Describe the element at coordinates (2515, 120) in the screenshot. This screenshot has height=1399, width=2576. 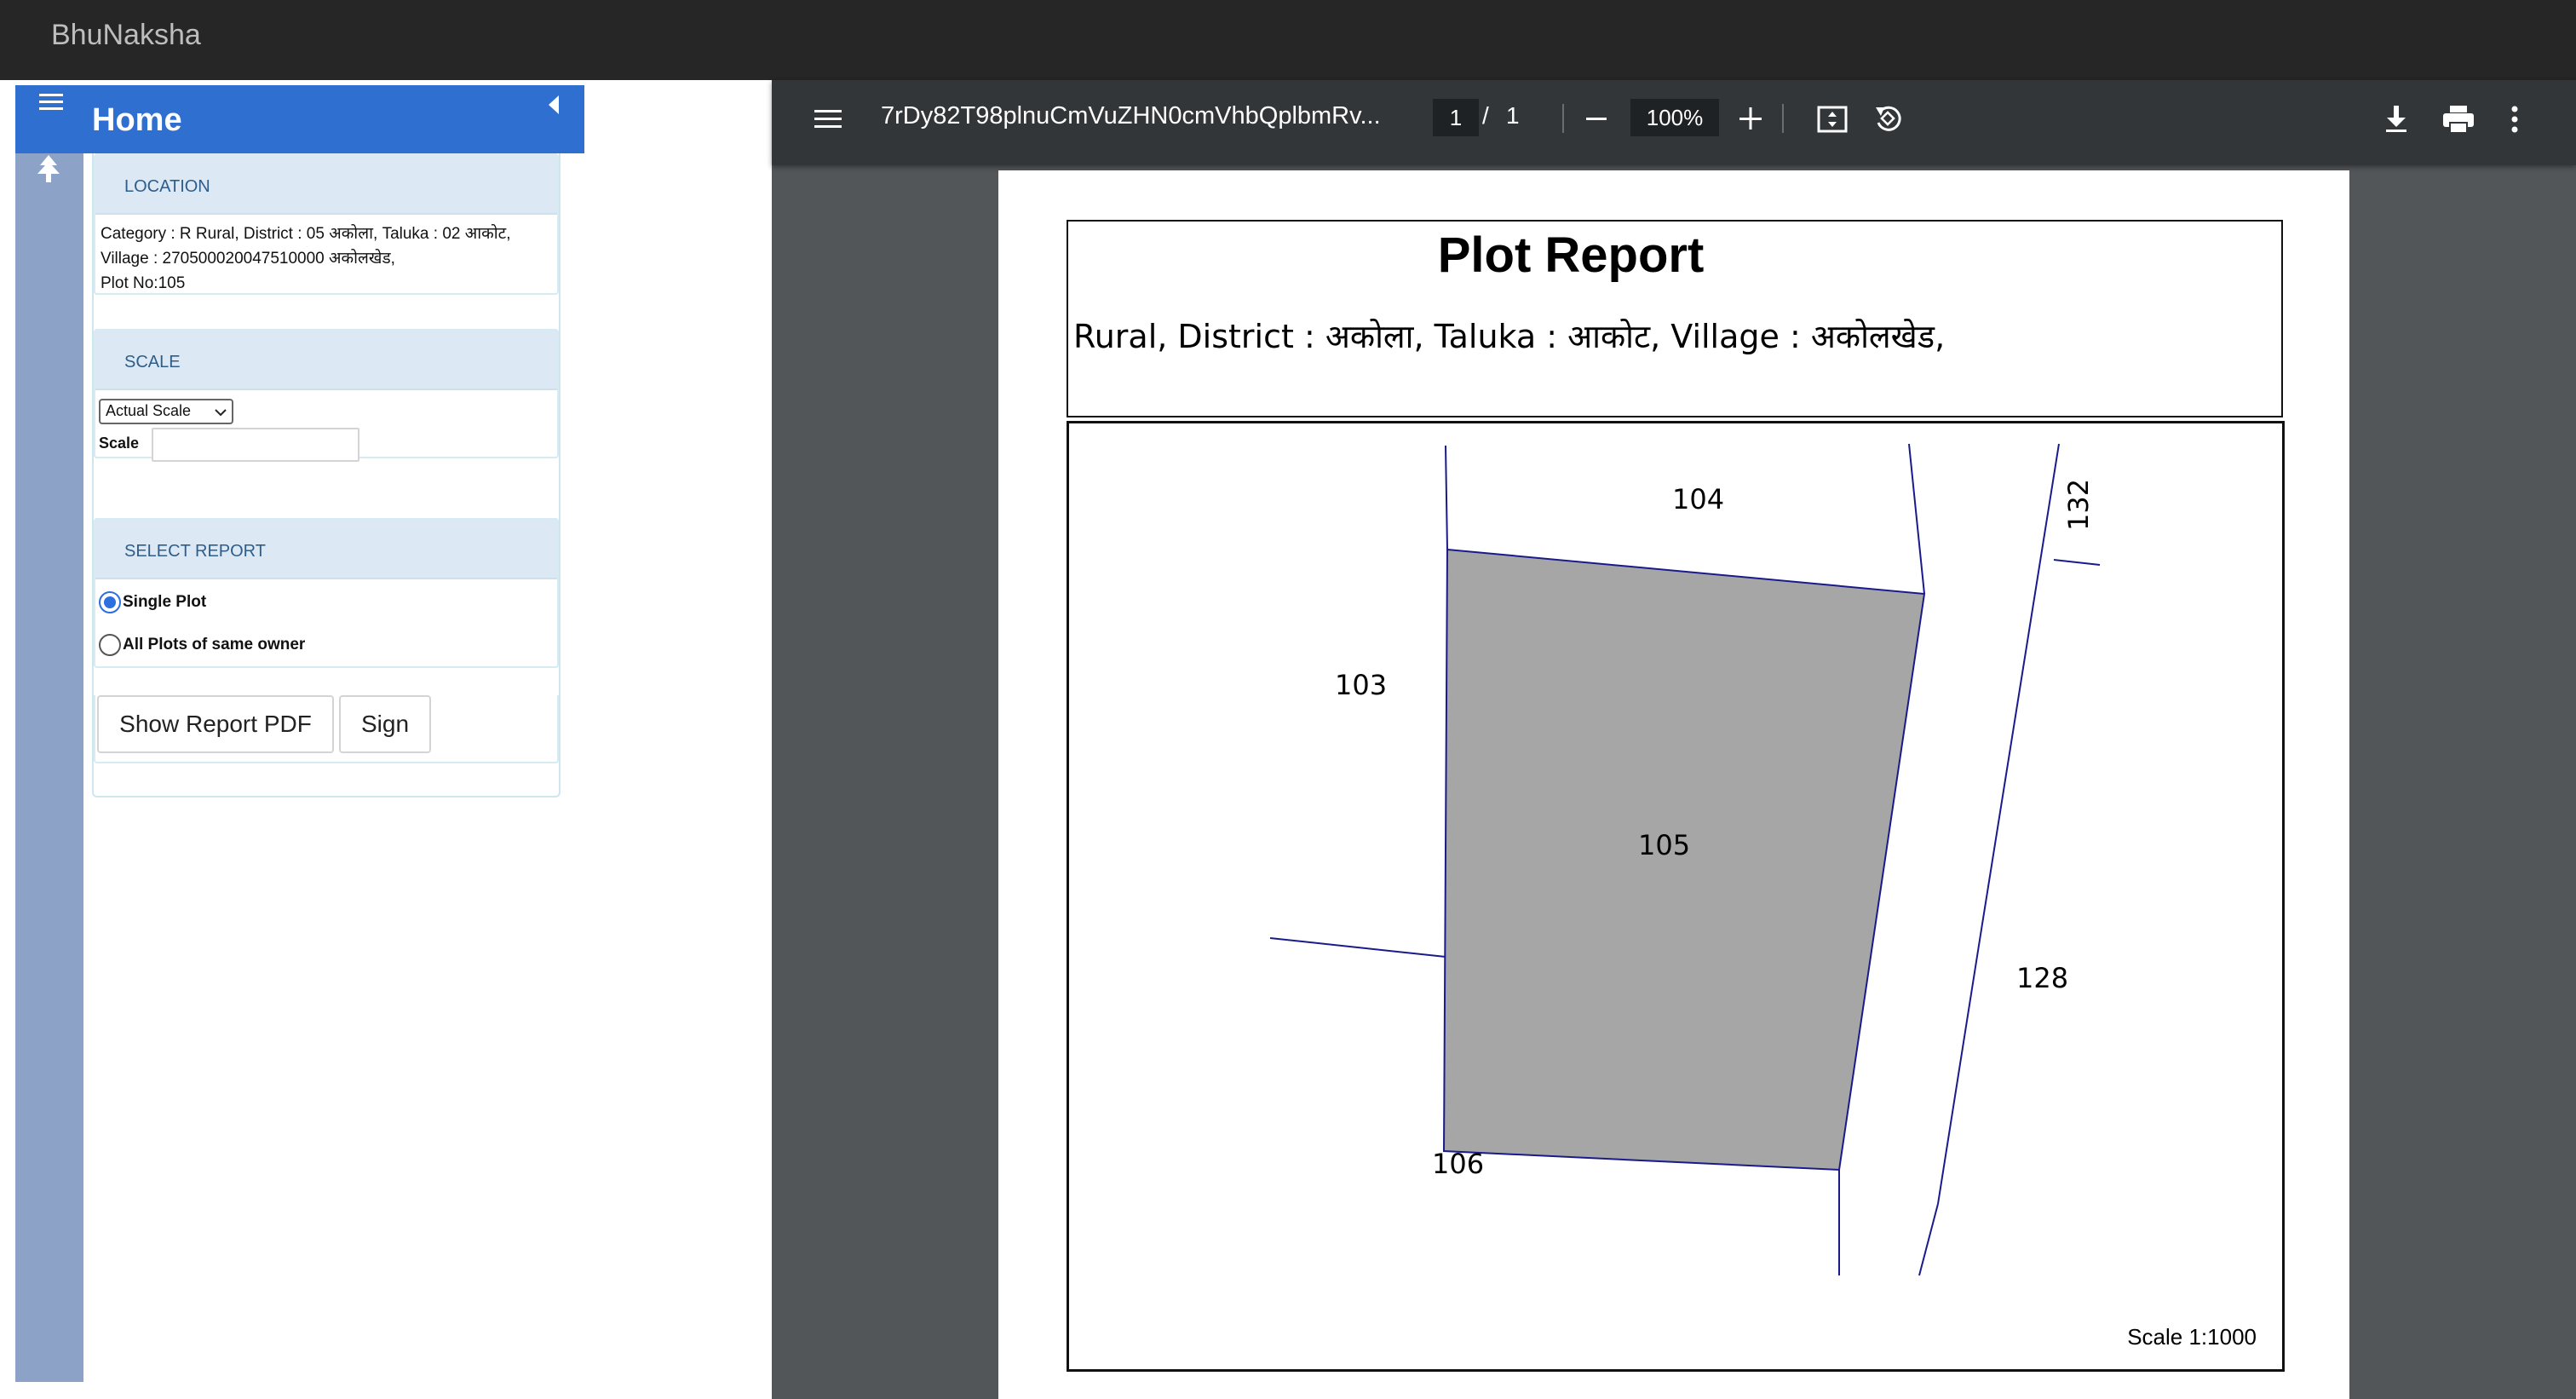
I see `more-options-icon` at that location.